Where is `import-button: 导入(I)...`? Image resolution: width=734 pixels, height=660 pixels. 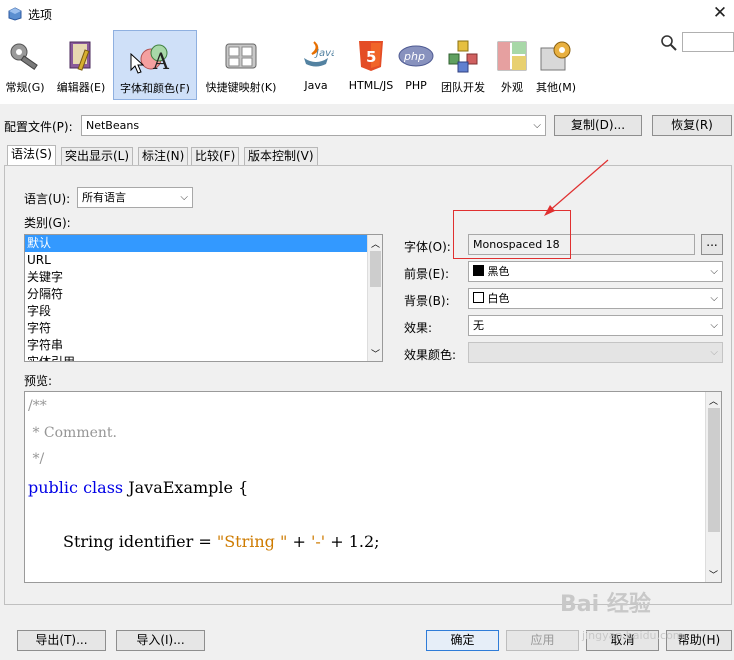
import-button: 导入(I)... is located at coordinates (160, 640).